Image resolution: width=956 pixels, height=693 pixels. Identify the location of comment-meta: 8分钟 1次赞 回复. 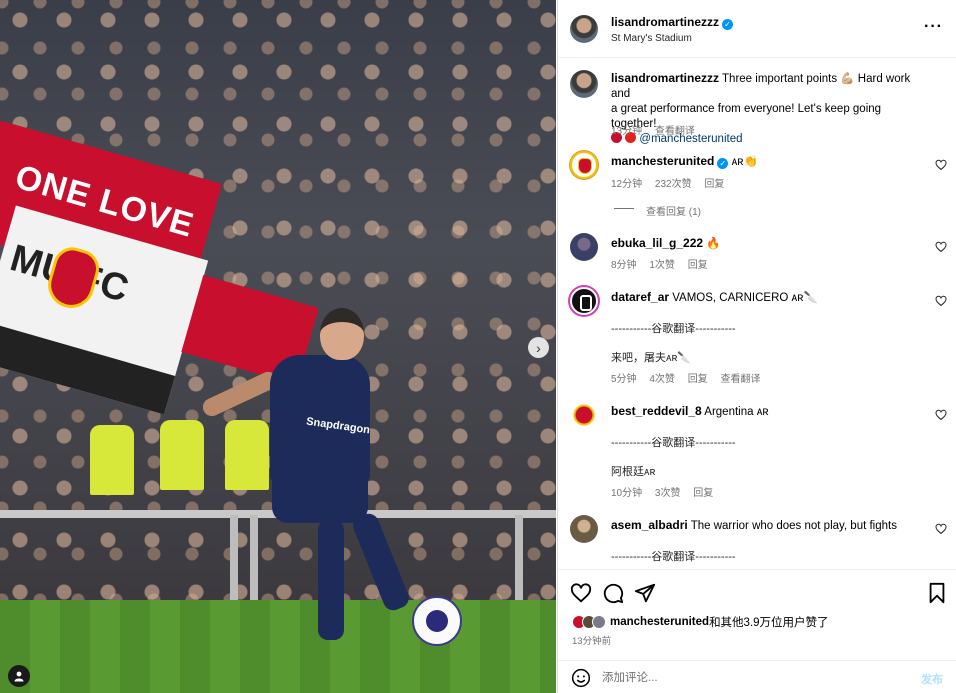
(664, 263).